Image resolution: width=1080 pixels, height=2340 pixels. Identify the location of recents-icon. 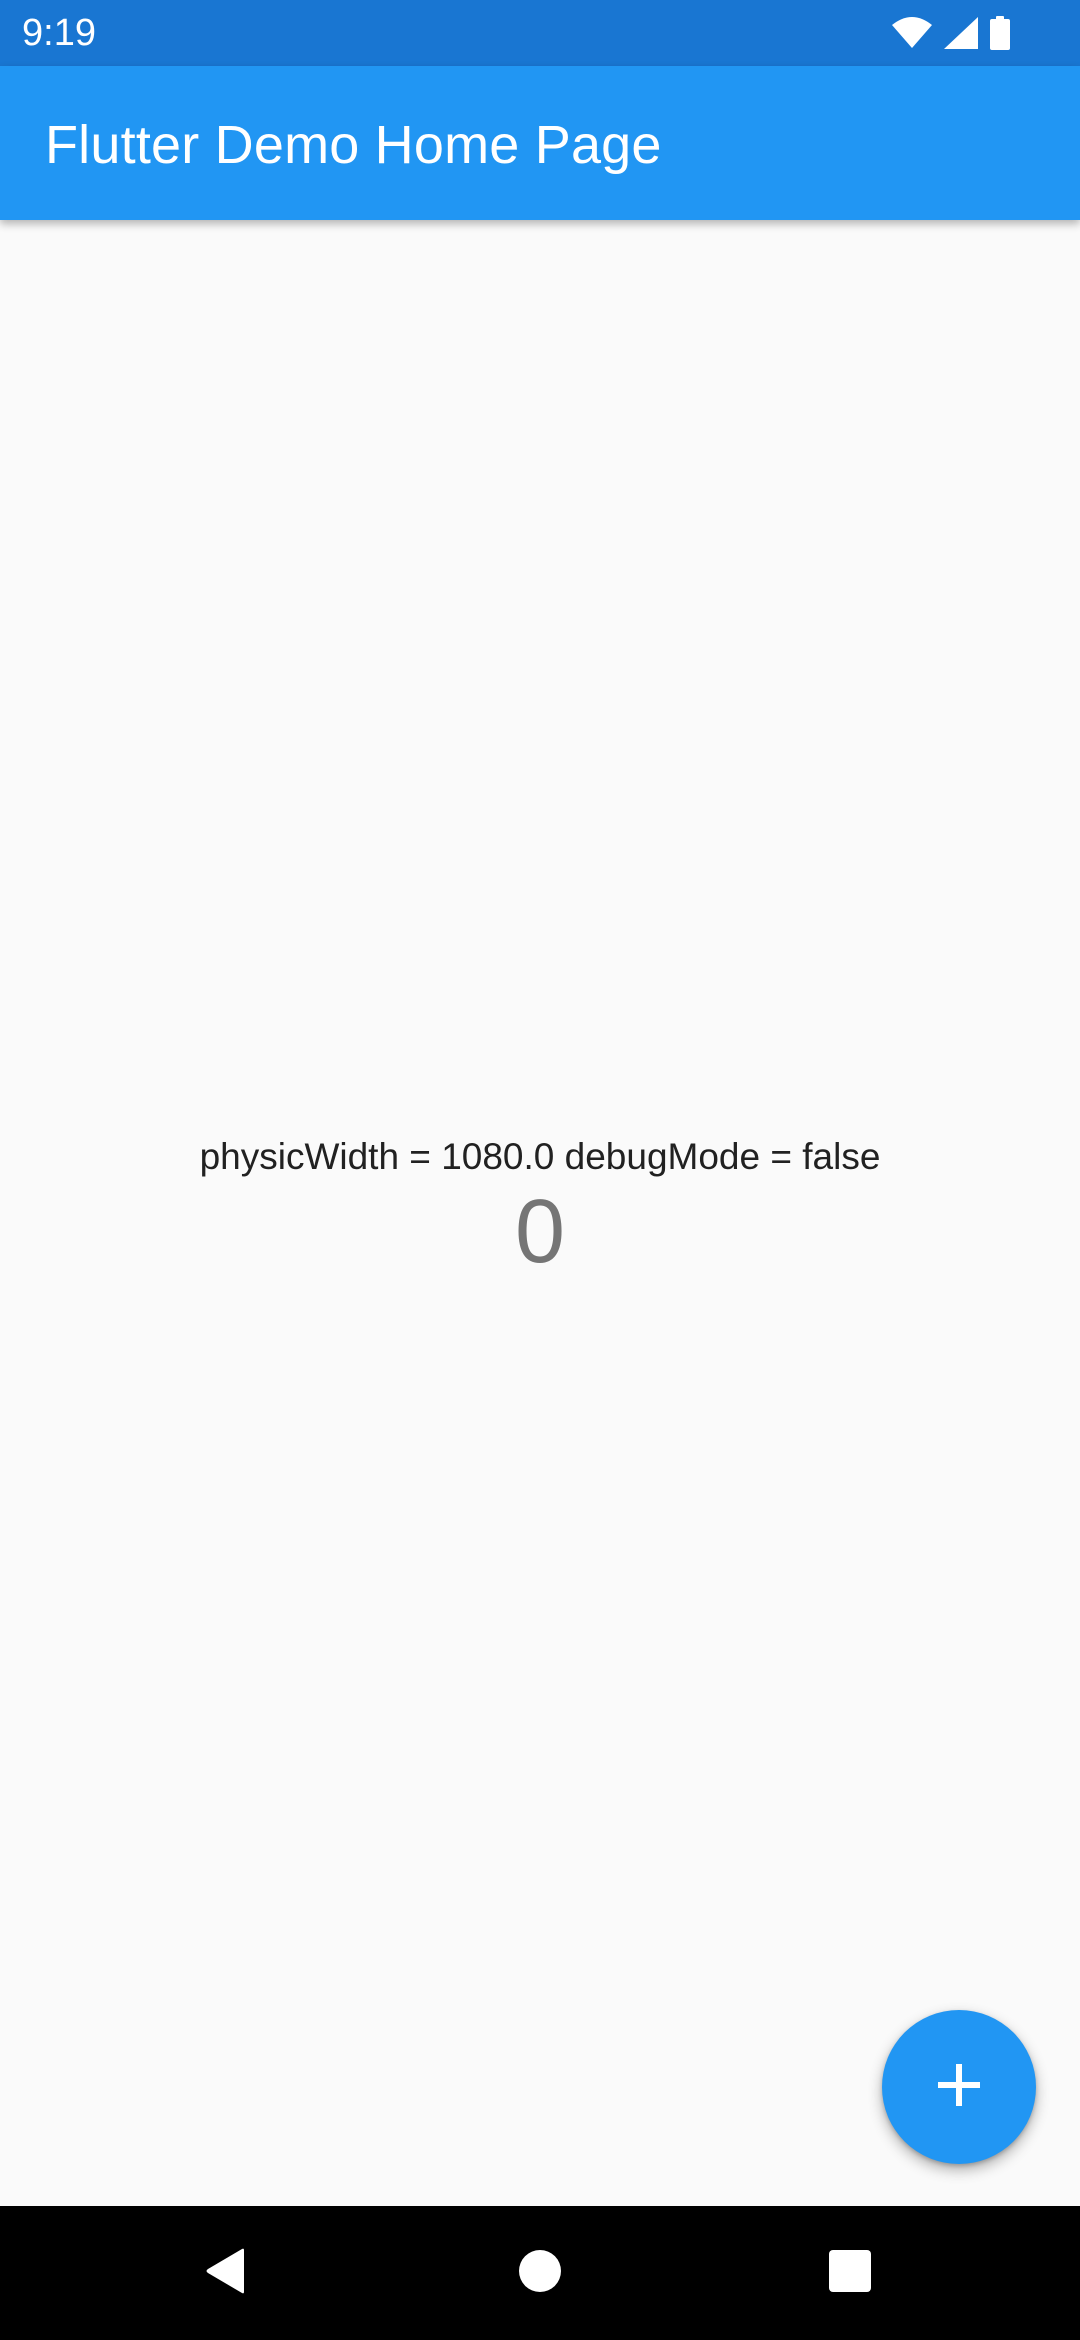
(850, 2273).